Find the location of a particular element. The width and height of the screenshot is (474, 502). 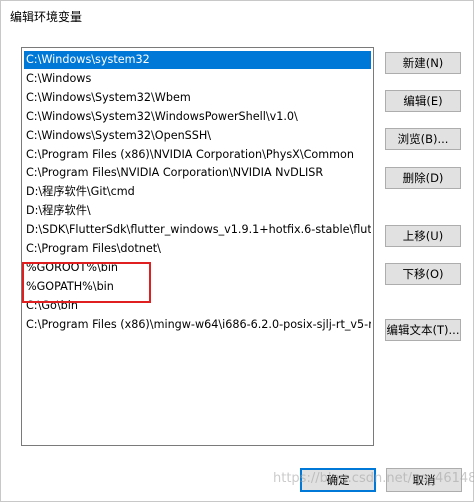

list-item: %GOPATH%\bin is located at coordinates (197, 287).